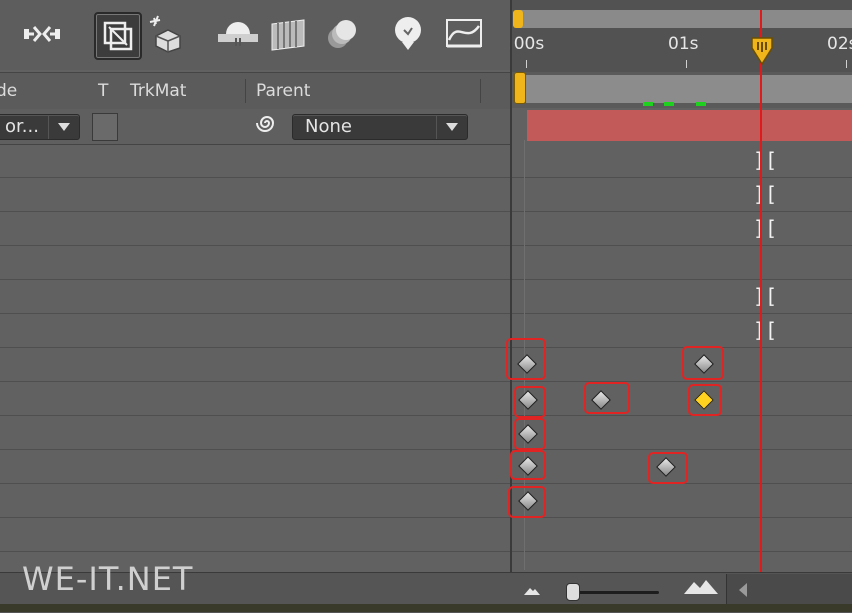 The height and width of the screenshot is (613, 852). What do you see at coordinates (464, 34) in the screenshot?
I see `graph-icon` at bounding box center [464, 34].